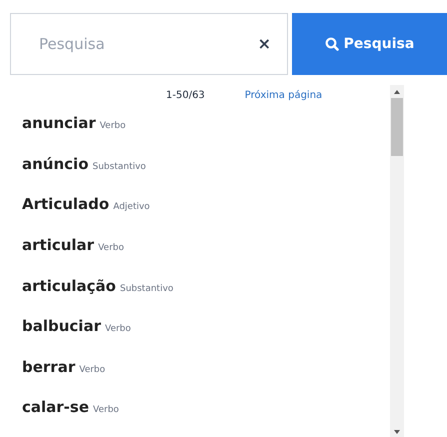  I want to click on search-button: Pesquisa, so click(369, 44).